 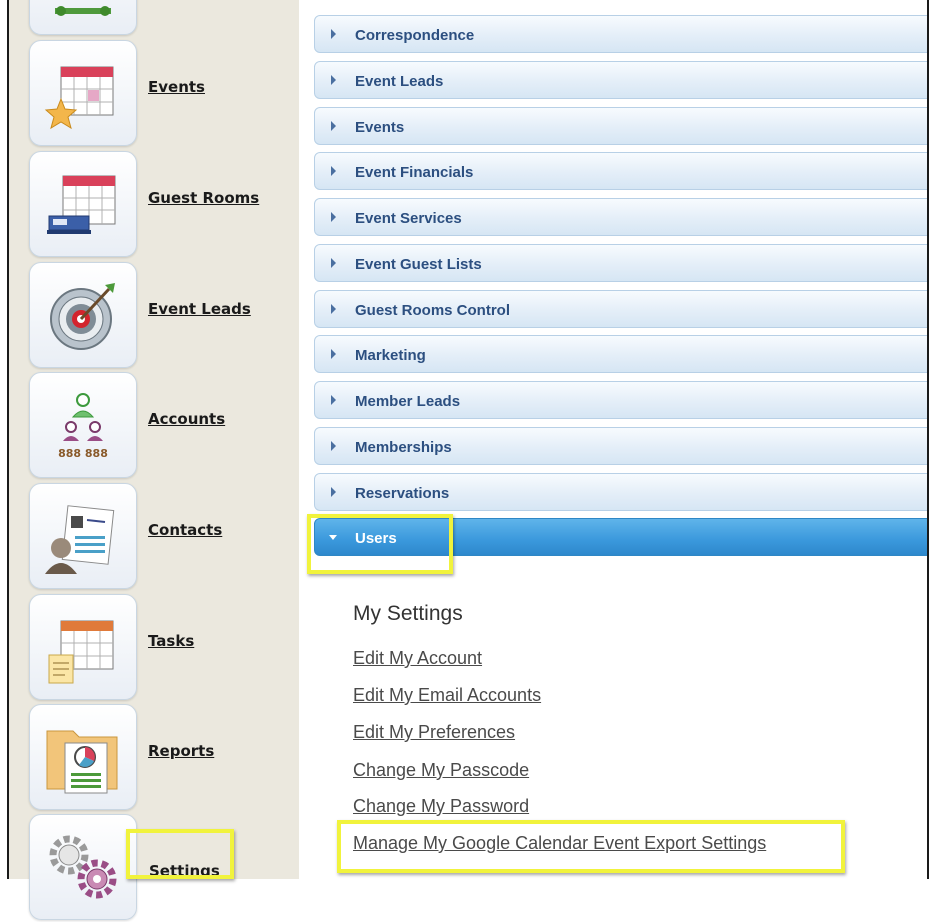 What do you see at coordinates (621, 400) in the screenshot?
I see `section-header-member-leads: Member Leads` at bounding box center [621, 400].